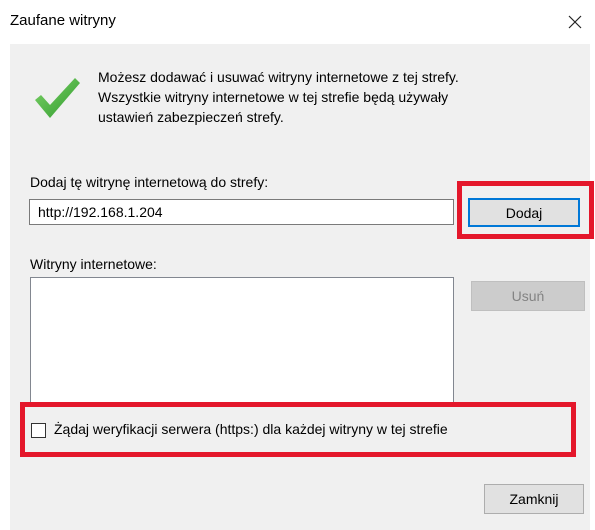 The image size is (595, 530). I want to click on window-title: Zaufane witryny, so click(63, 20).